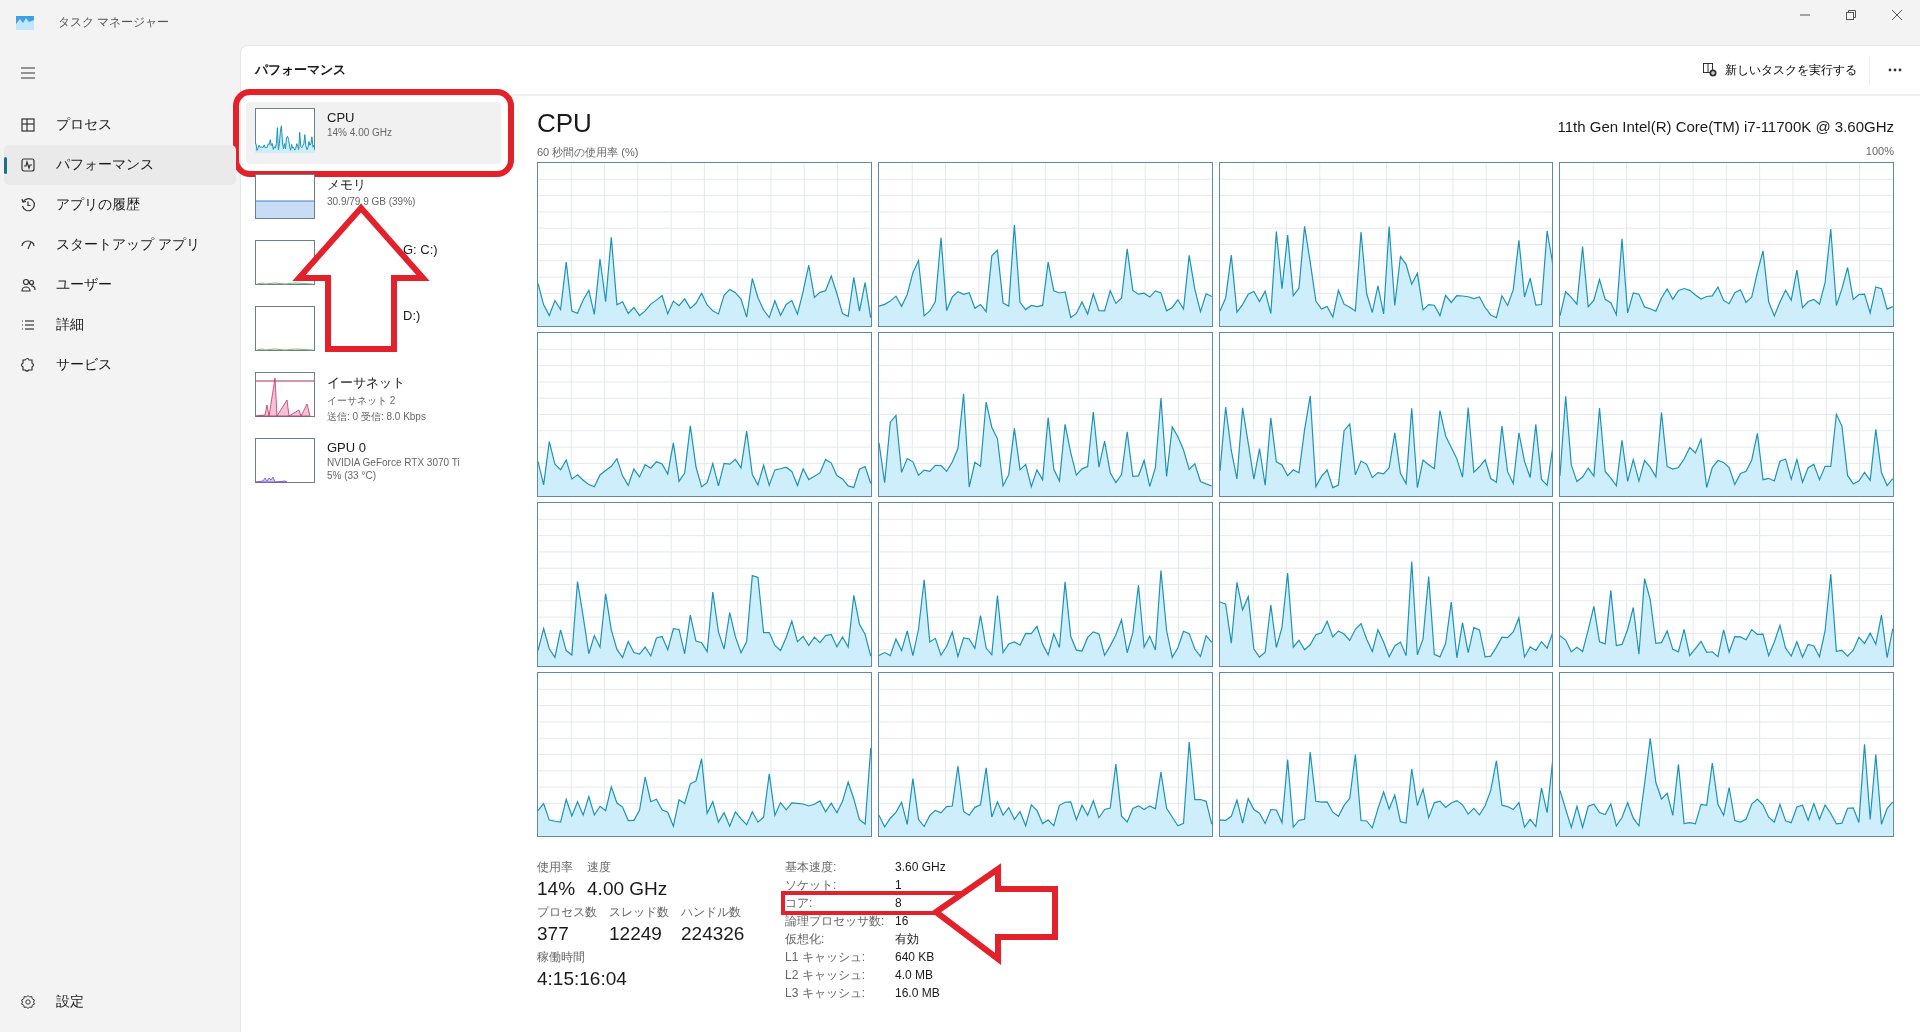  I want to click on cpu-model: 11th Gen Intel(R) Core(TM) i7-11700K @ 3.60GHz, so click(1725, 127).